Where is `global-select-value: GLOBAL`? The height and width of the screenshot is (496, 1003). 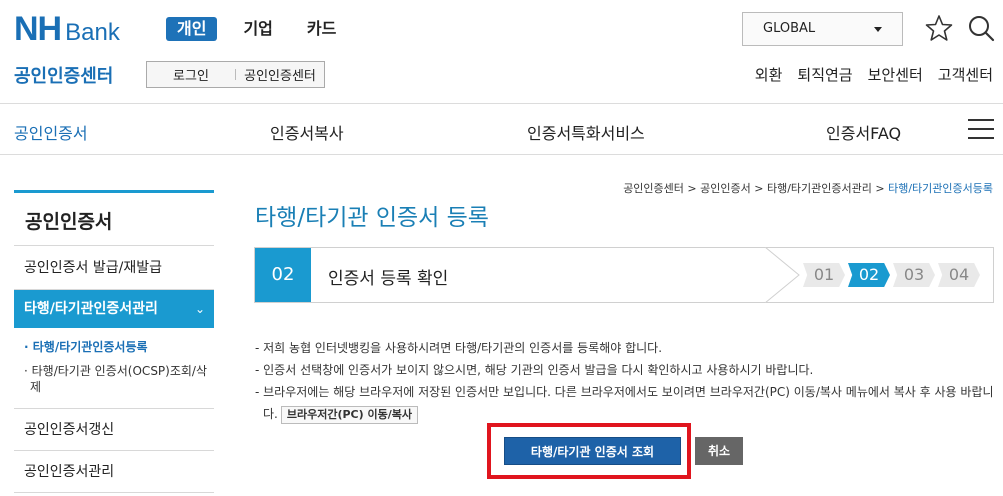 global-select-value: GLOBAL is located at coordinates (789, 28).